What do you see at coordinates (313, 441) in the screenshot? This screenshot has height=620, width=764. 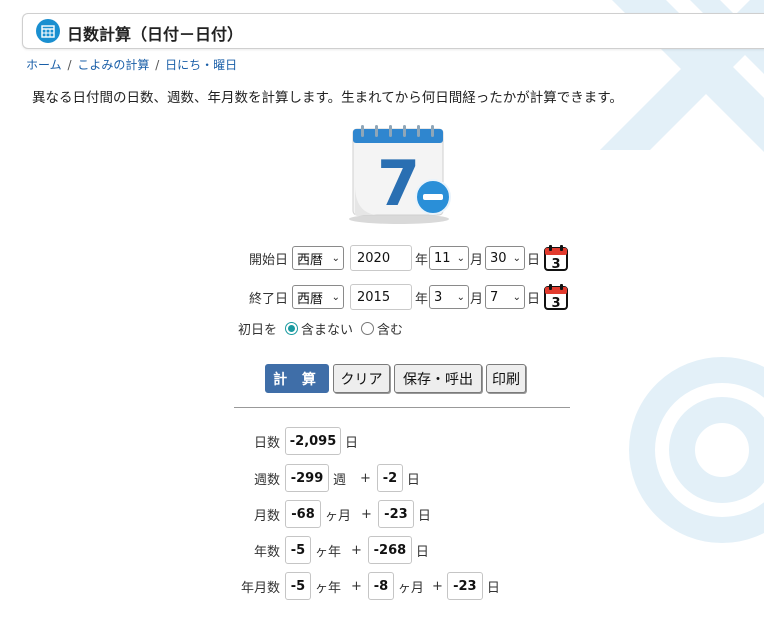 I see `result-days-value: -2,095` at bounding box center [313, 441].